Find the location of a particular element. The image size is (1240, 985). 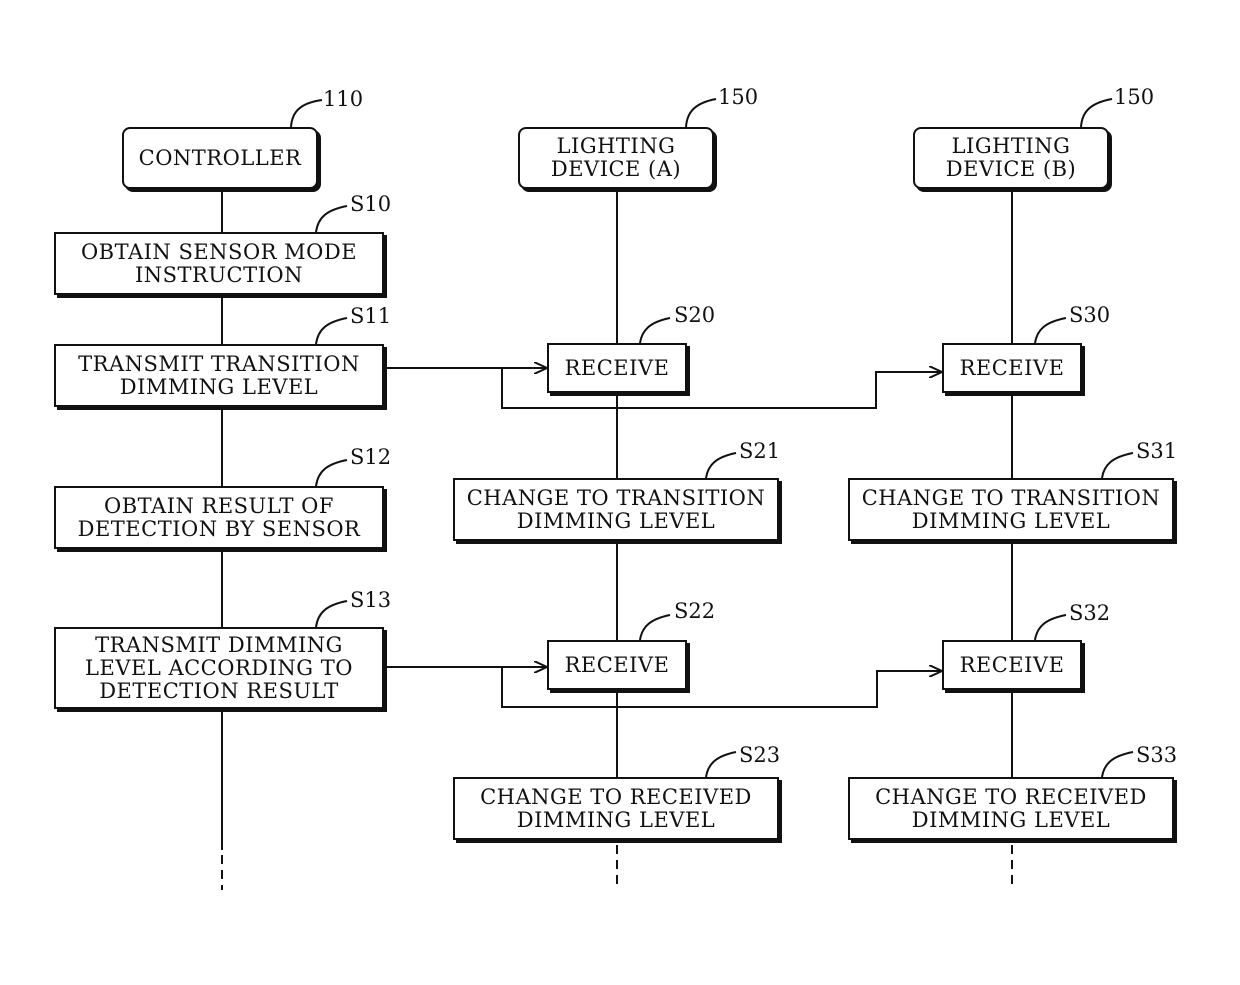

leader-150-b is located at coordinates (1096, 113).